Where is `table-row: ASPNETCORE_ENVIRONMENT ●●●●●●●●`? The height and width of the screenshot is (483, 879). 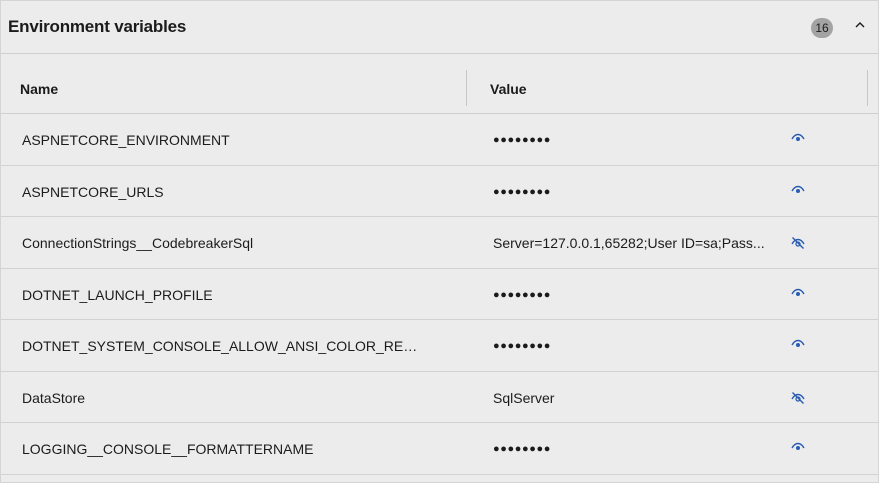
table-row: ASPNETCORE_ENVIRONMENT ●●●●●●●● is located at coordinates (439, 140).